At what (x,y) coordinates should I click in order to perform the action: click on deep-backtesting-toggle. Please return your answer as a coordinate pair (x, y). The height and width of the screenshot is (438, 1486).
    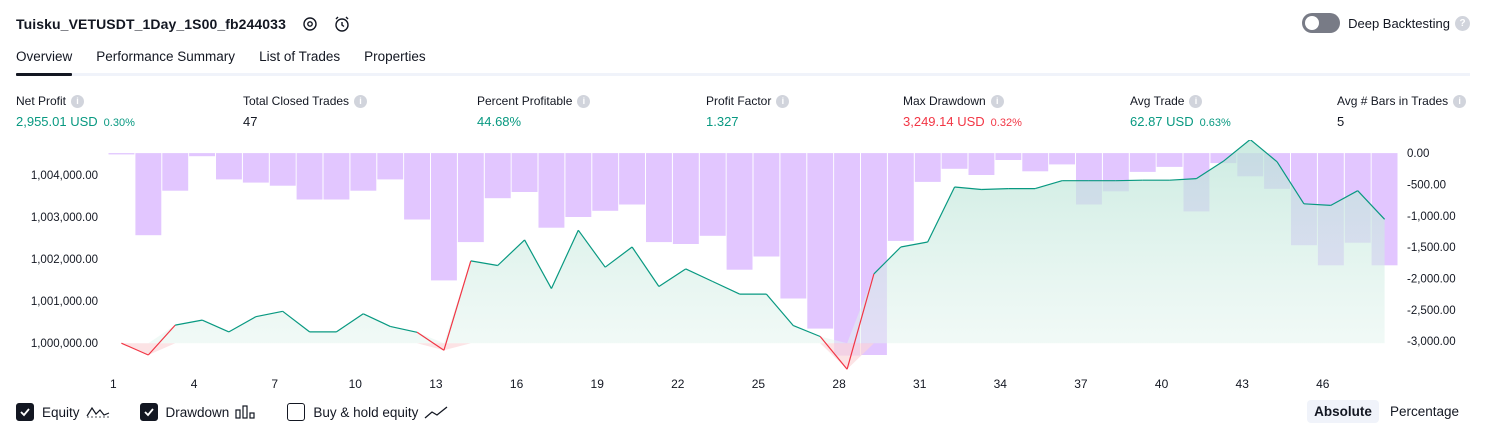
    Looking at the image, I should click on (1321, 23).